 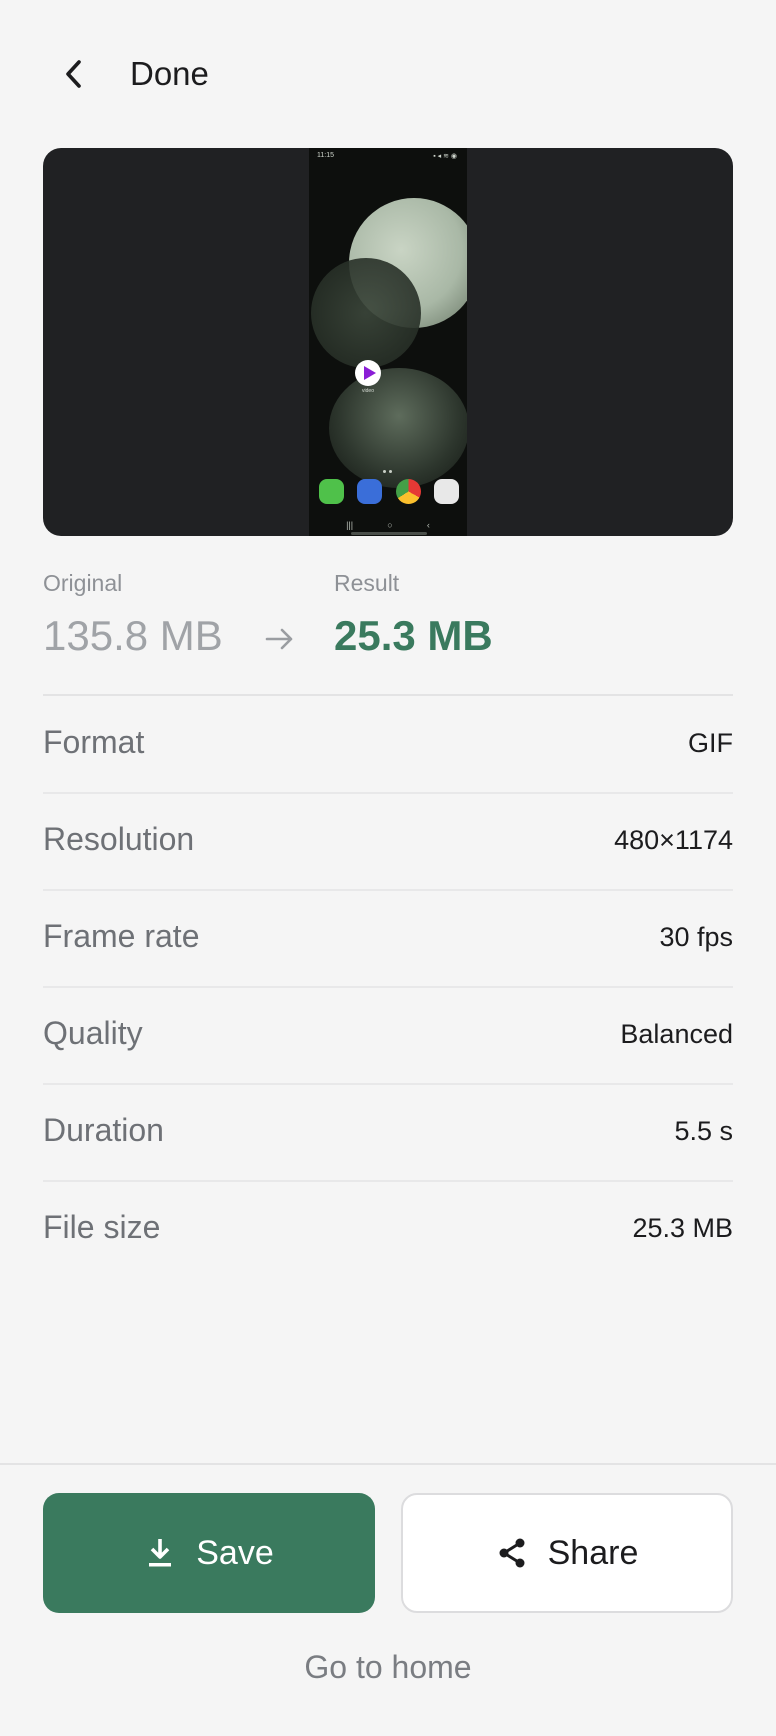 I want to click on detail-value: 480×1174, so click(x=673, y=840).